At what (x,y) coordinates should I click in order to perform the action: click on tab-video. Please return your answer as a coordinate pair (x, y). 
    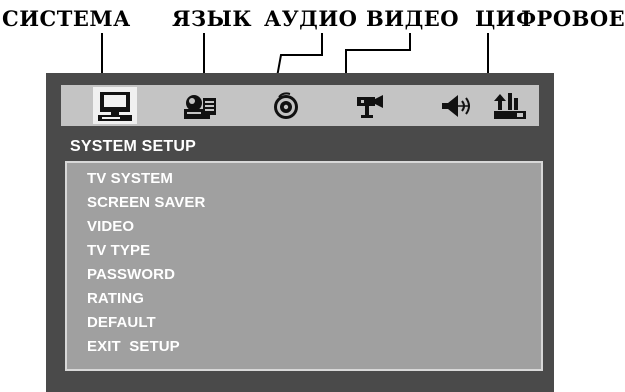
    Looking at the image, I should click on (369, 105).